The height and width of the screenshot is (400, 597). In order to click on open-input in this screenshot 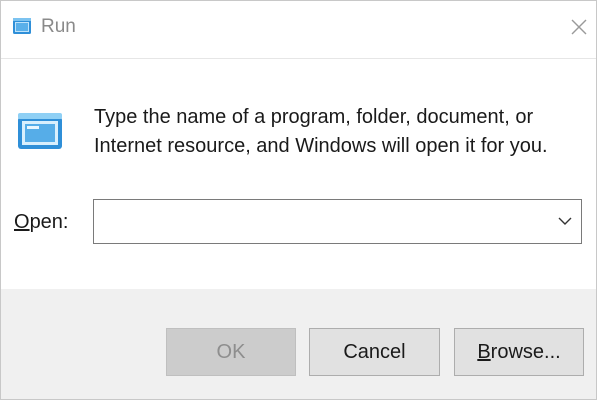, I will do `click(321, 221)`.